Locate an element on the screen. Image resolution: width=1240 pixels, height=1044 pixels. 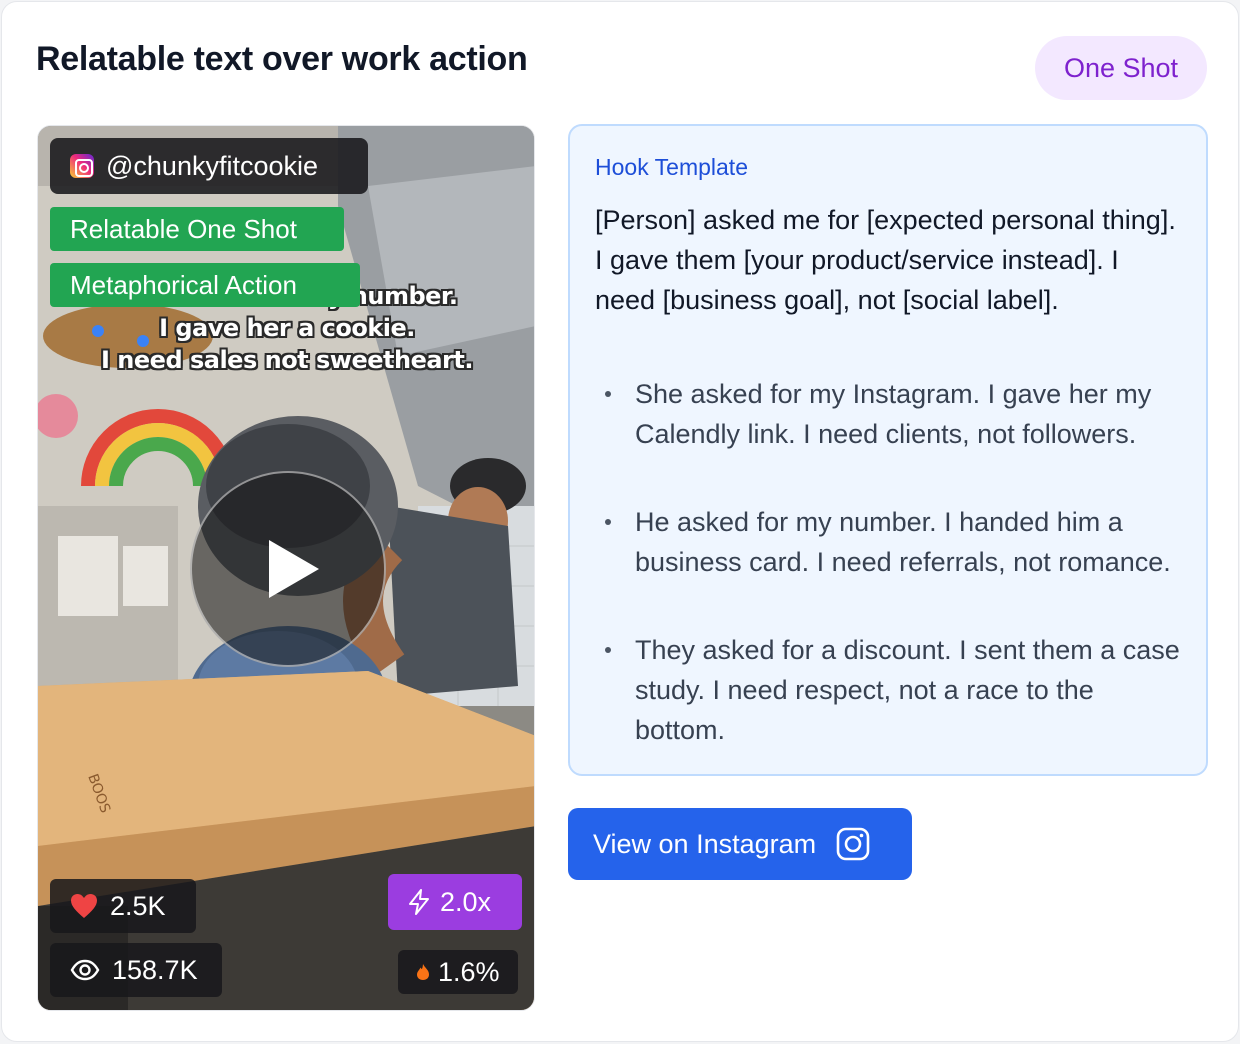
view-on-instagram-button: View on Instagram is located at coordinates (740, 844).